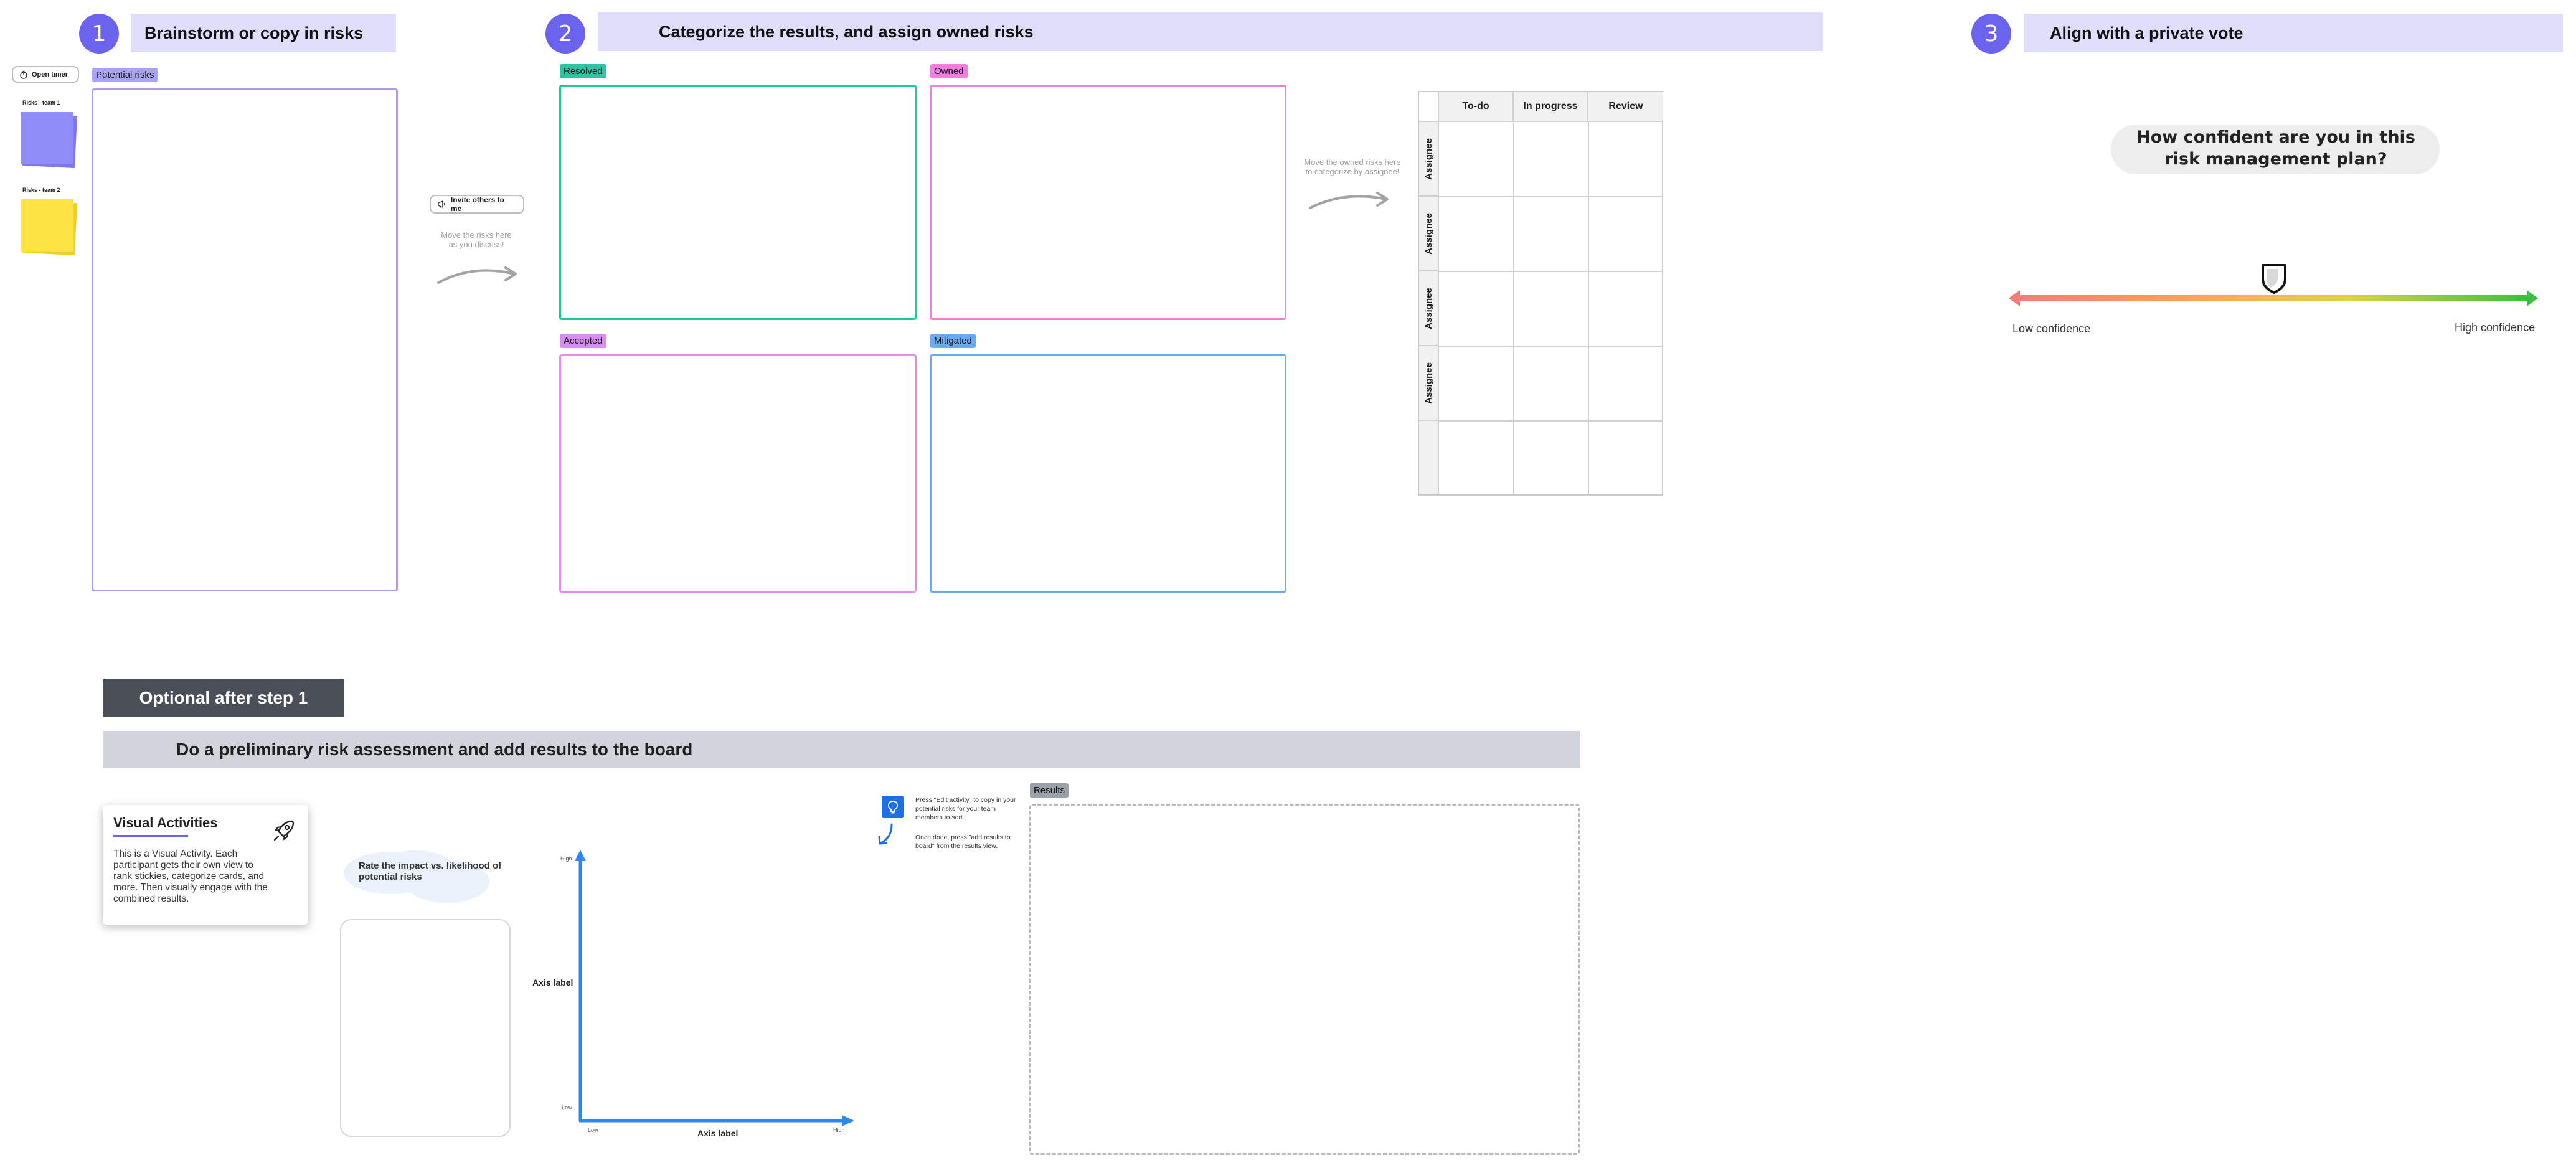 Image resolution: width=2576 pixels, height=1168 pixels. I want to click on accepted-frame, so click(738, 474).